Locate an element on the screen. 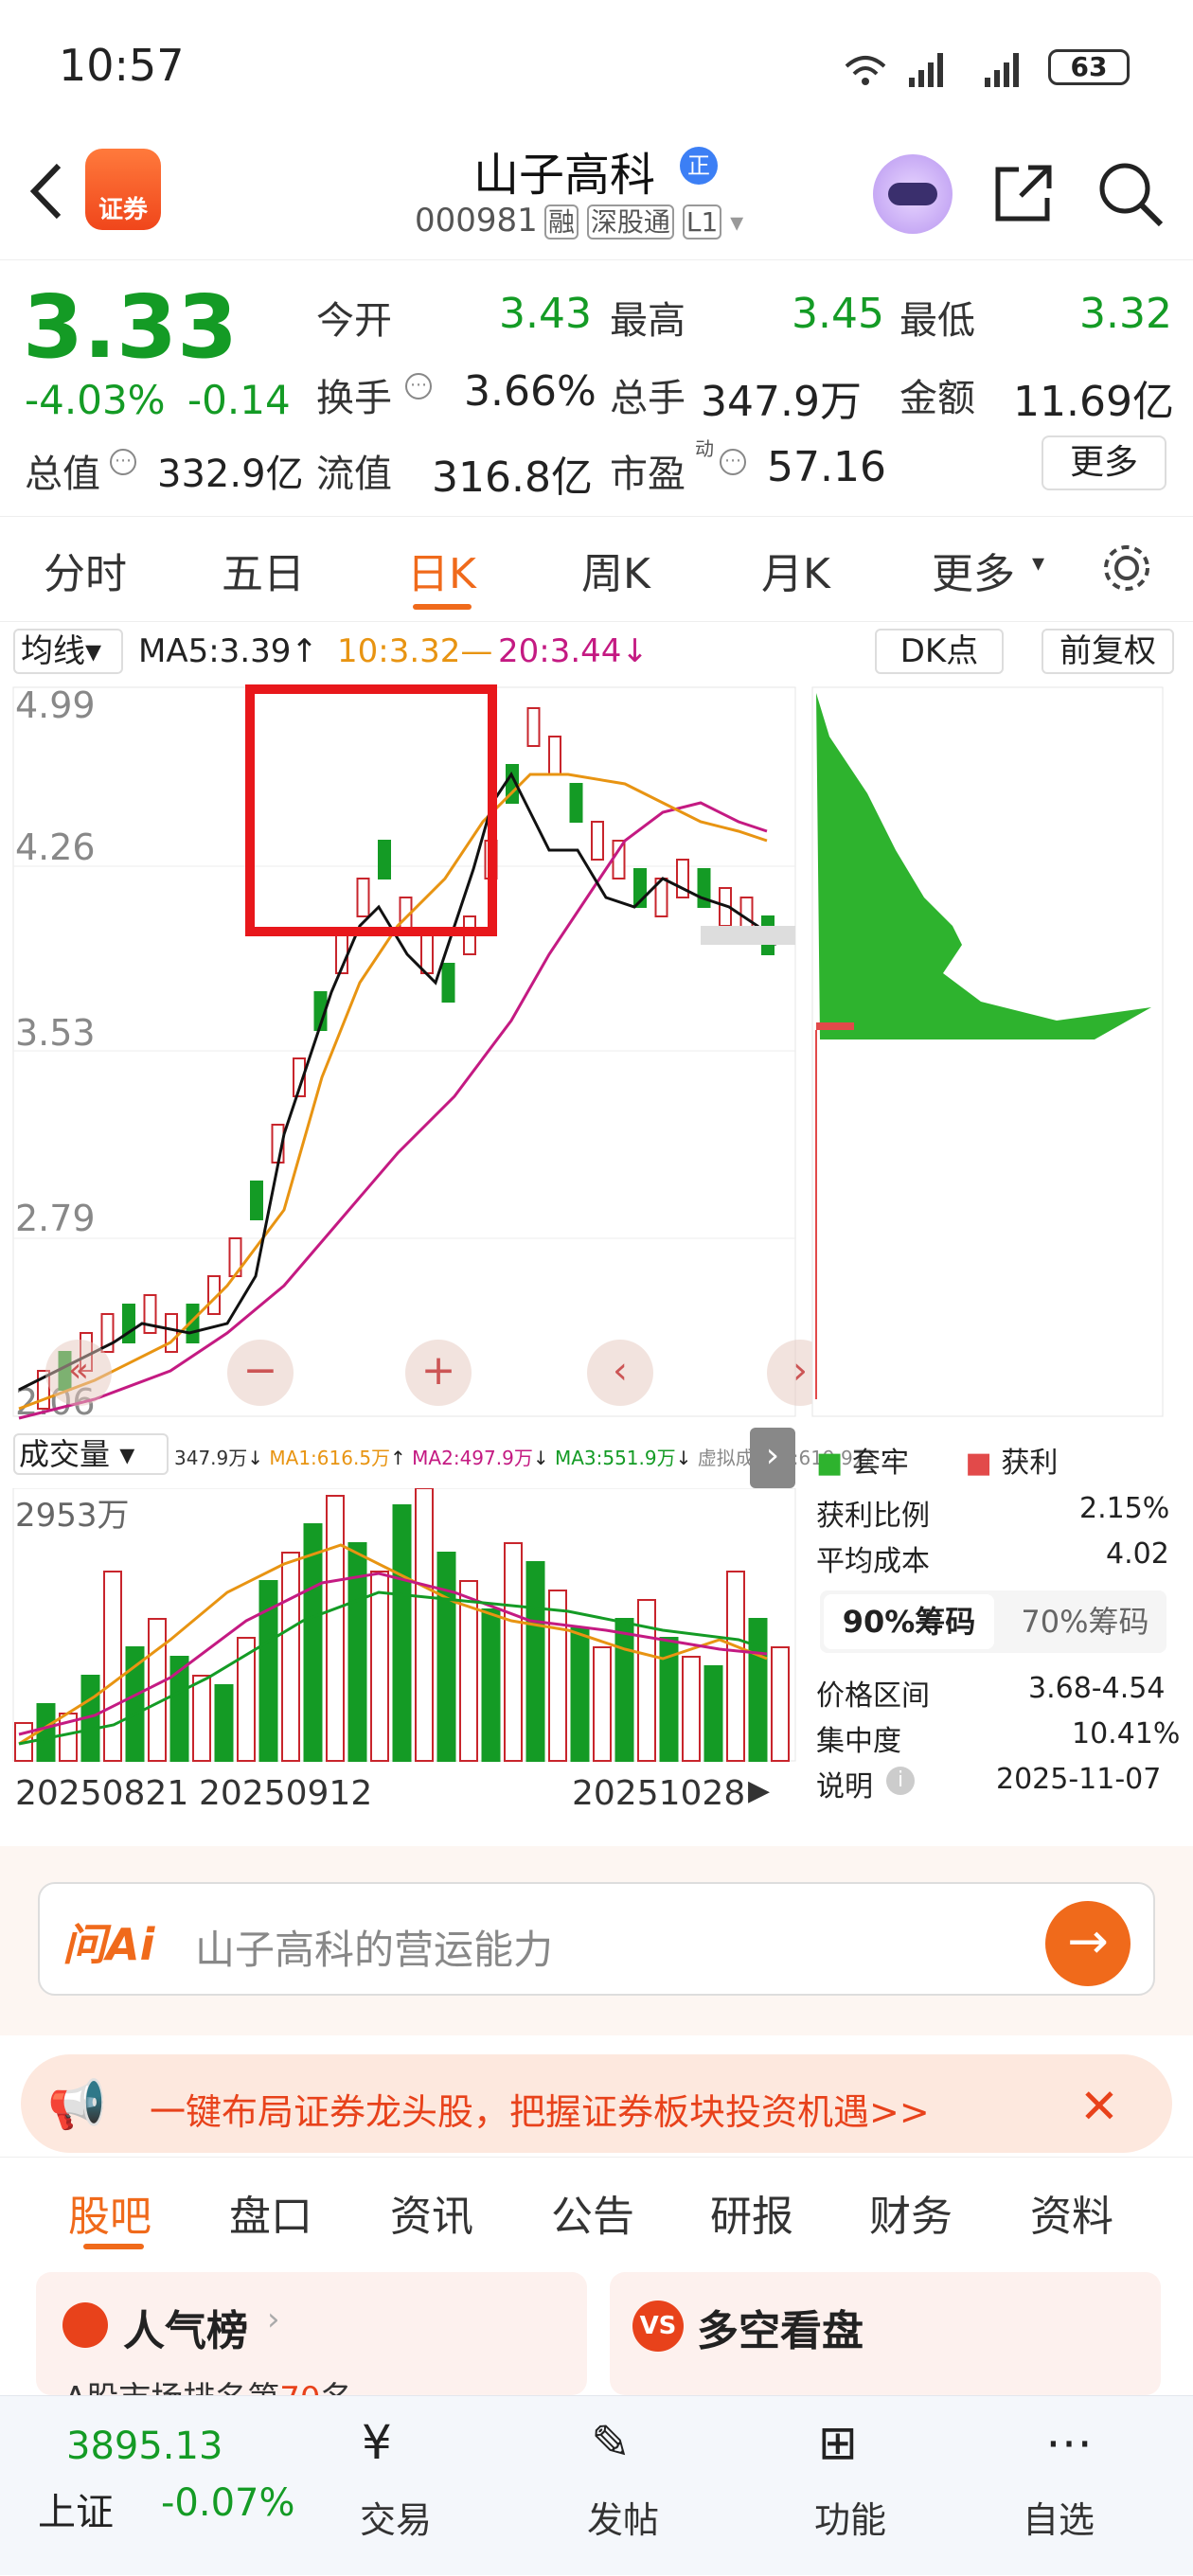  jump-start-icon: « is located at coordinates (78, 1373).